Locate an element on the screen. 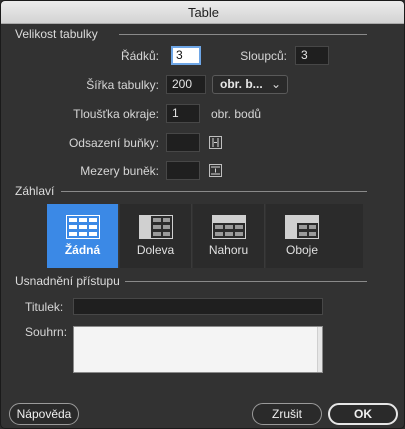 This screenshot has height=429, width=405. cell-padding-icon is located at coordinates (215, 142).